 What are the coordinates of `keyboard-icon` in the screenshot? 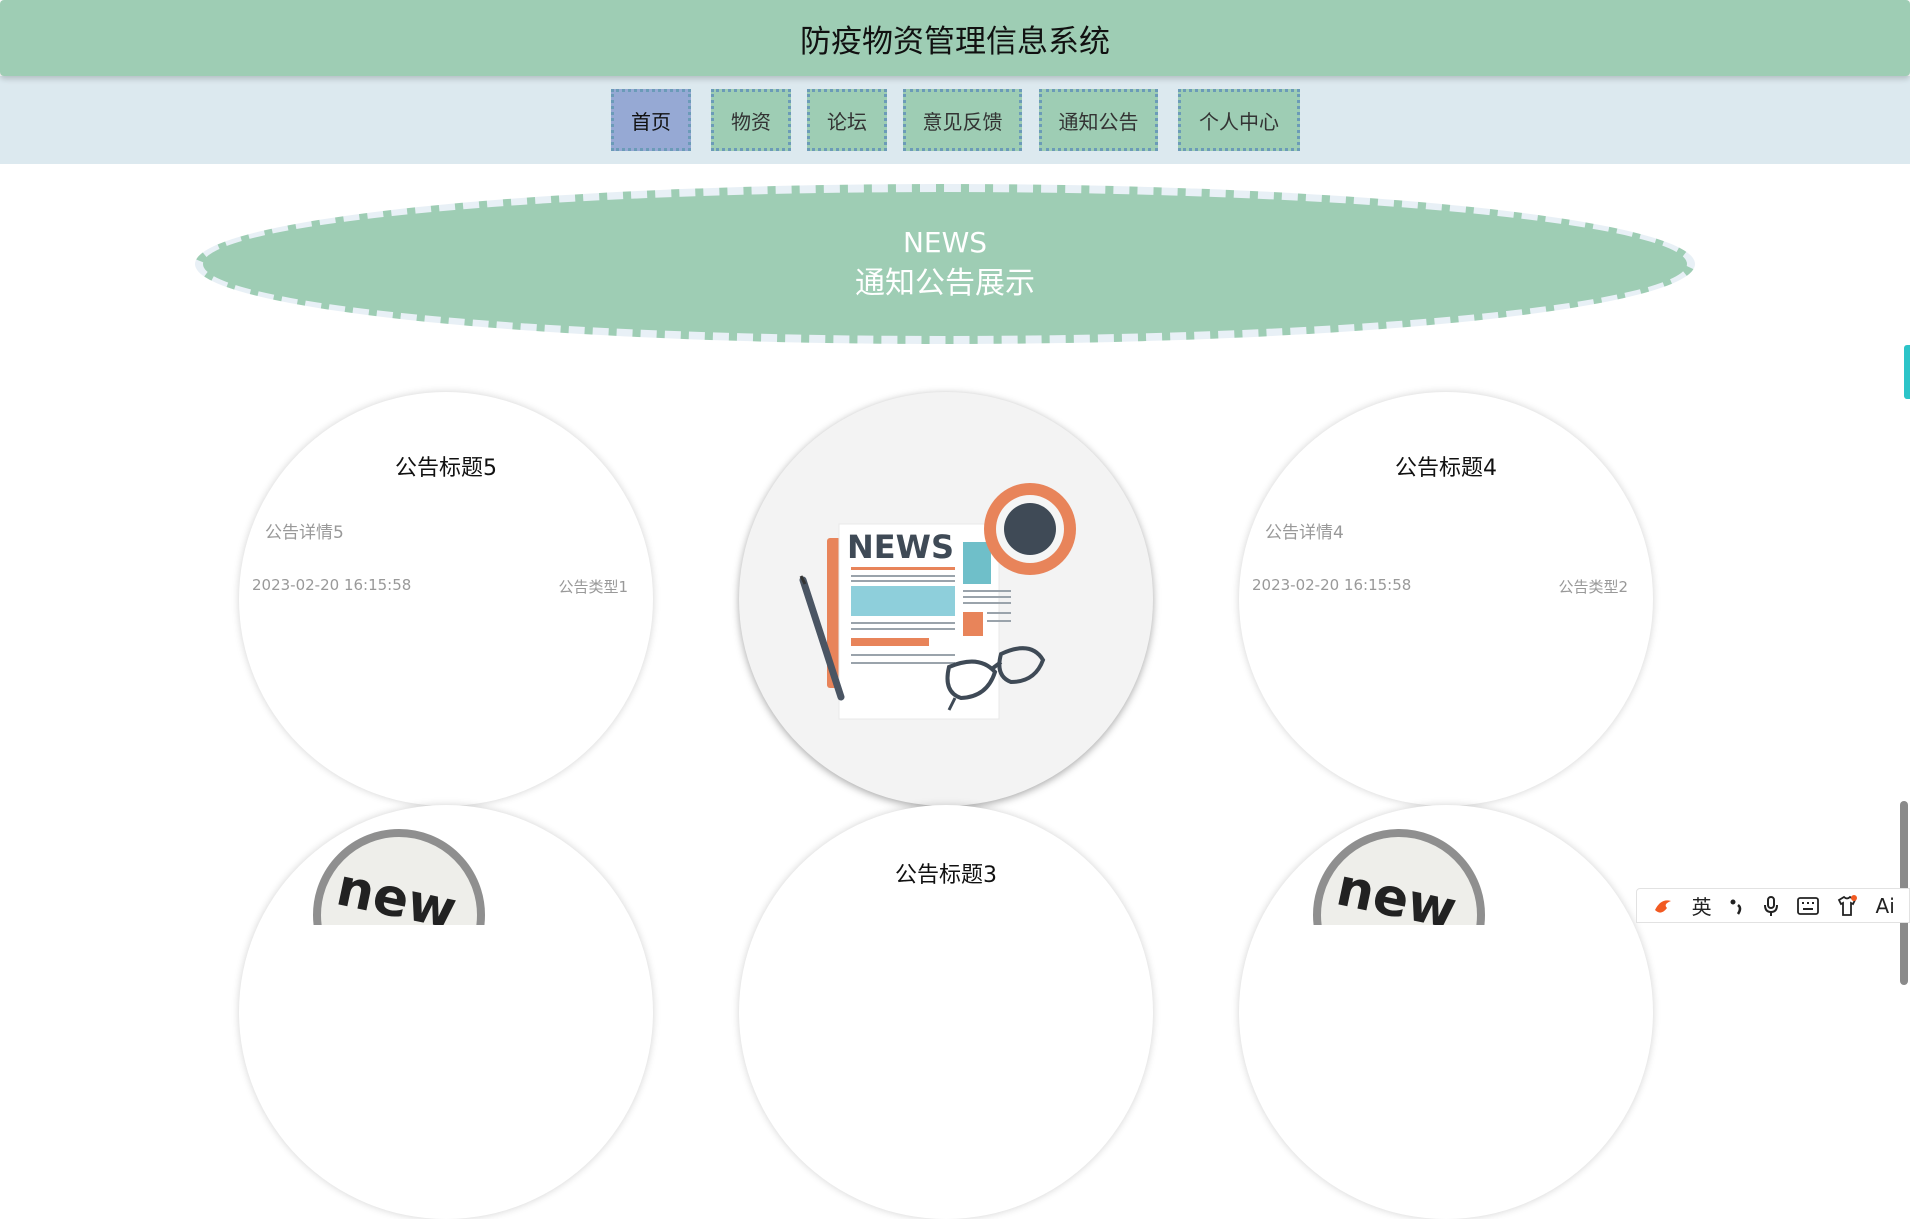 It's located at (1807, 905).